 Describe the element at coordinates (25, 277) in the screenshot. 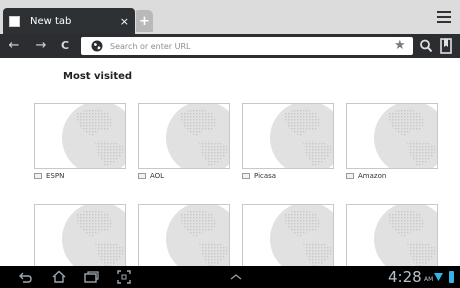

I see `back-icon` at that location.